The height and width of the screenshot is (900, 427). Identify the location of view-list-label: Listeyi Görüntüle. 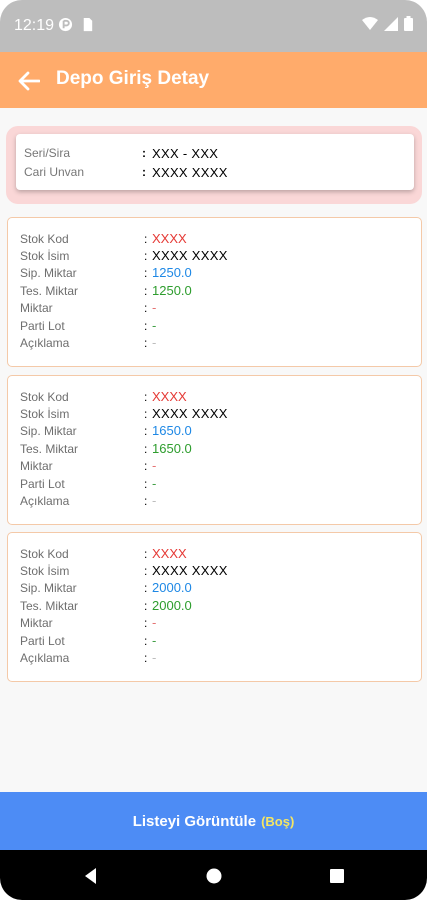
(194, 821).